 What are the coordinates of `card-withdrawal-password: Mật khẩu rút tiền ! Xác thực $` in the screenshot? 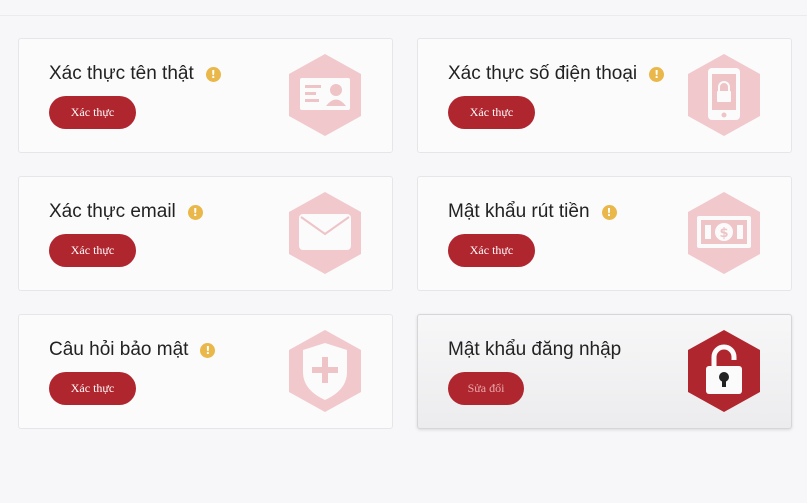 It's located at (604, 233).